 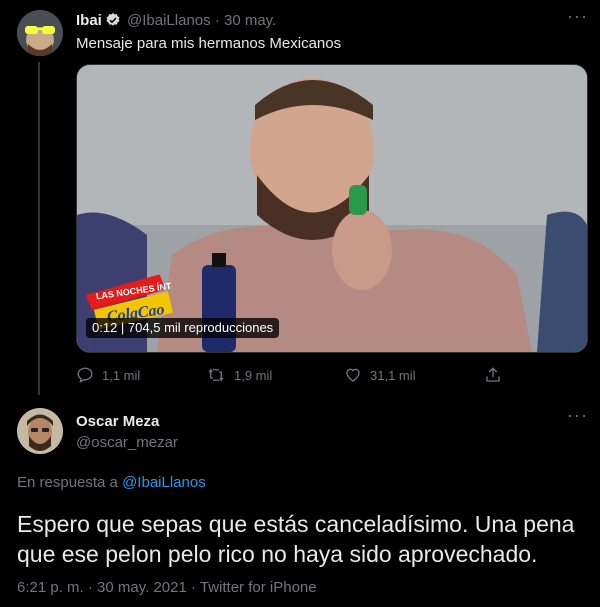 I want to click on avatar-ibai, so click(x=40, y=33).